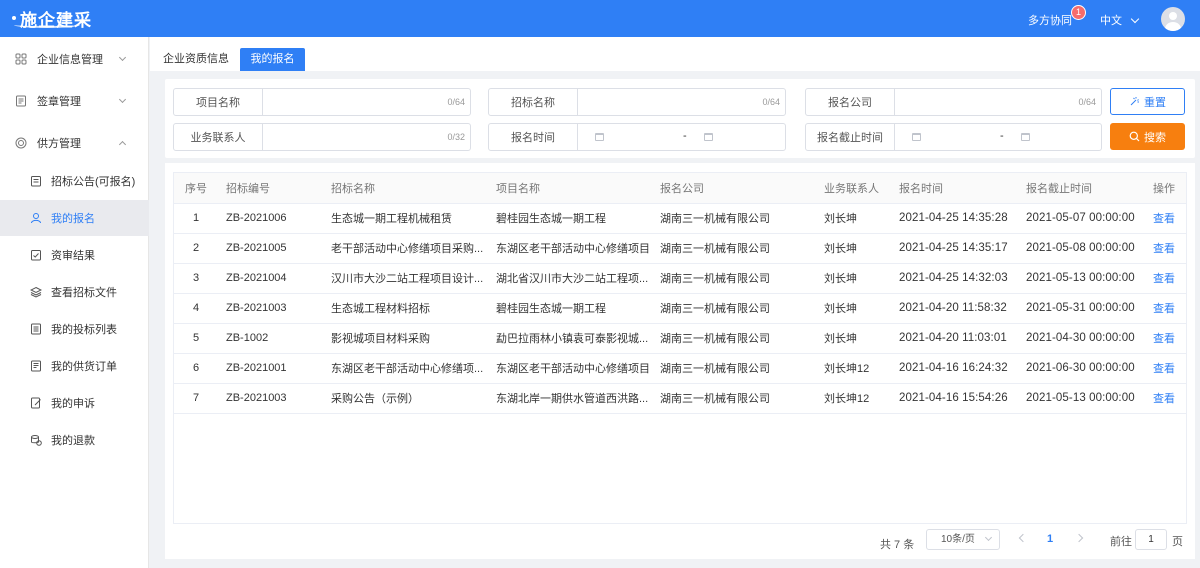 This screenshot has width=1200, height=568. Describe the element at coordinates (998, 102) in the screenshot. I see `company-input: 0/64` at that location.